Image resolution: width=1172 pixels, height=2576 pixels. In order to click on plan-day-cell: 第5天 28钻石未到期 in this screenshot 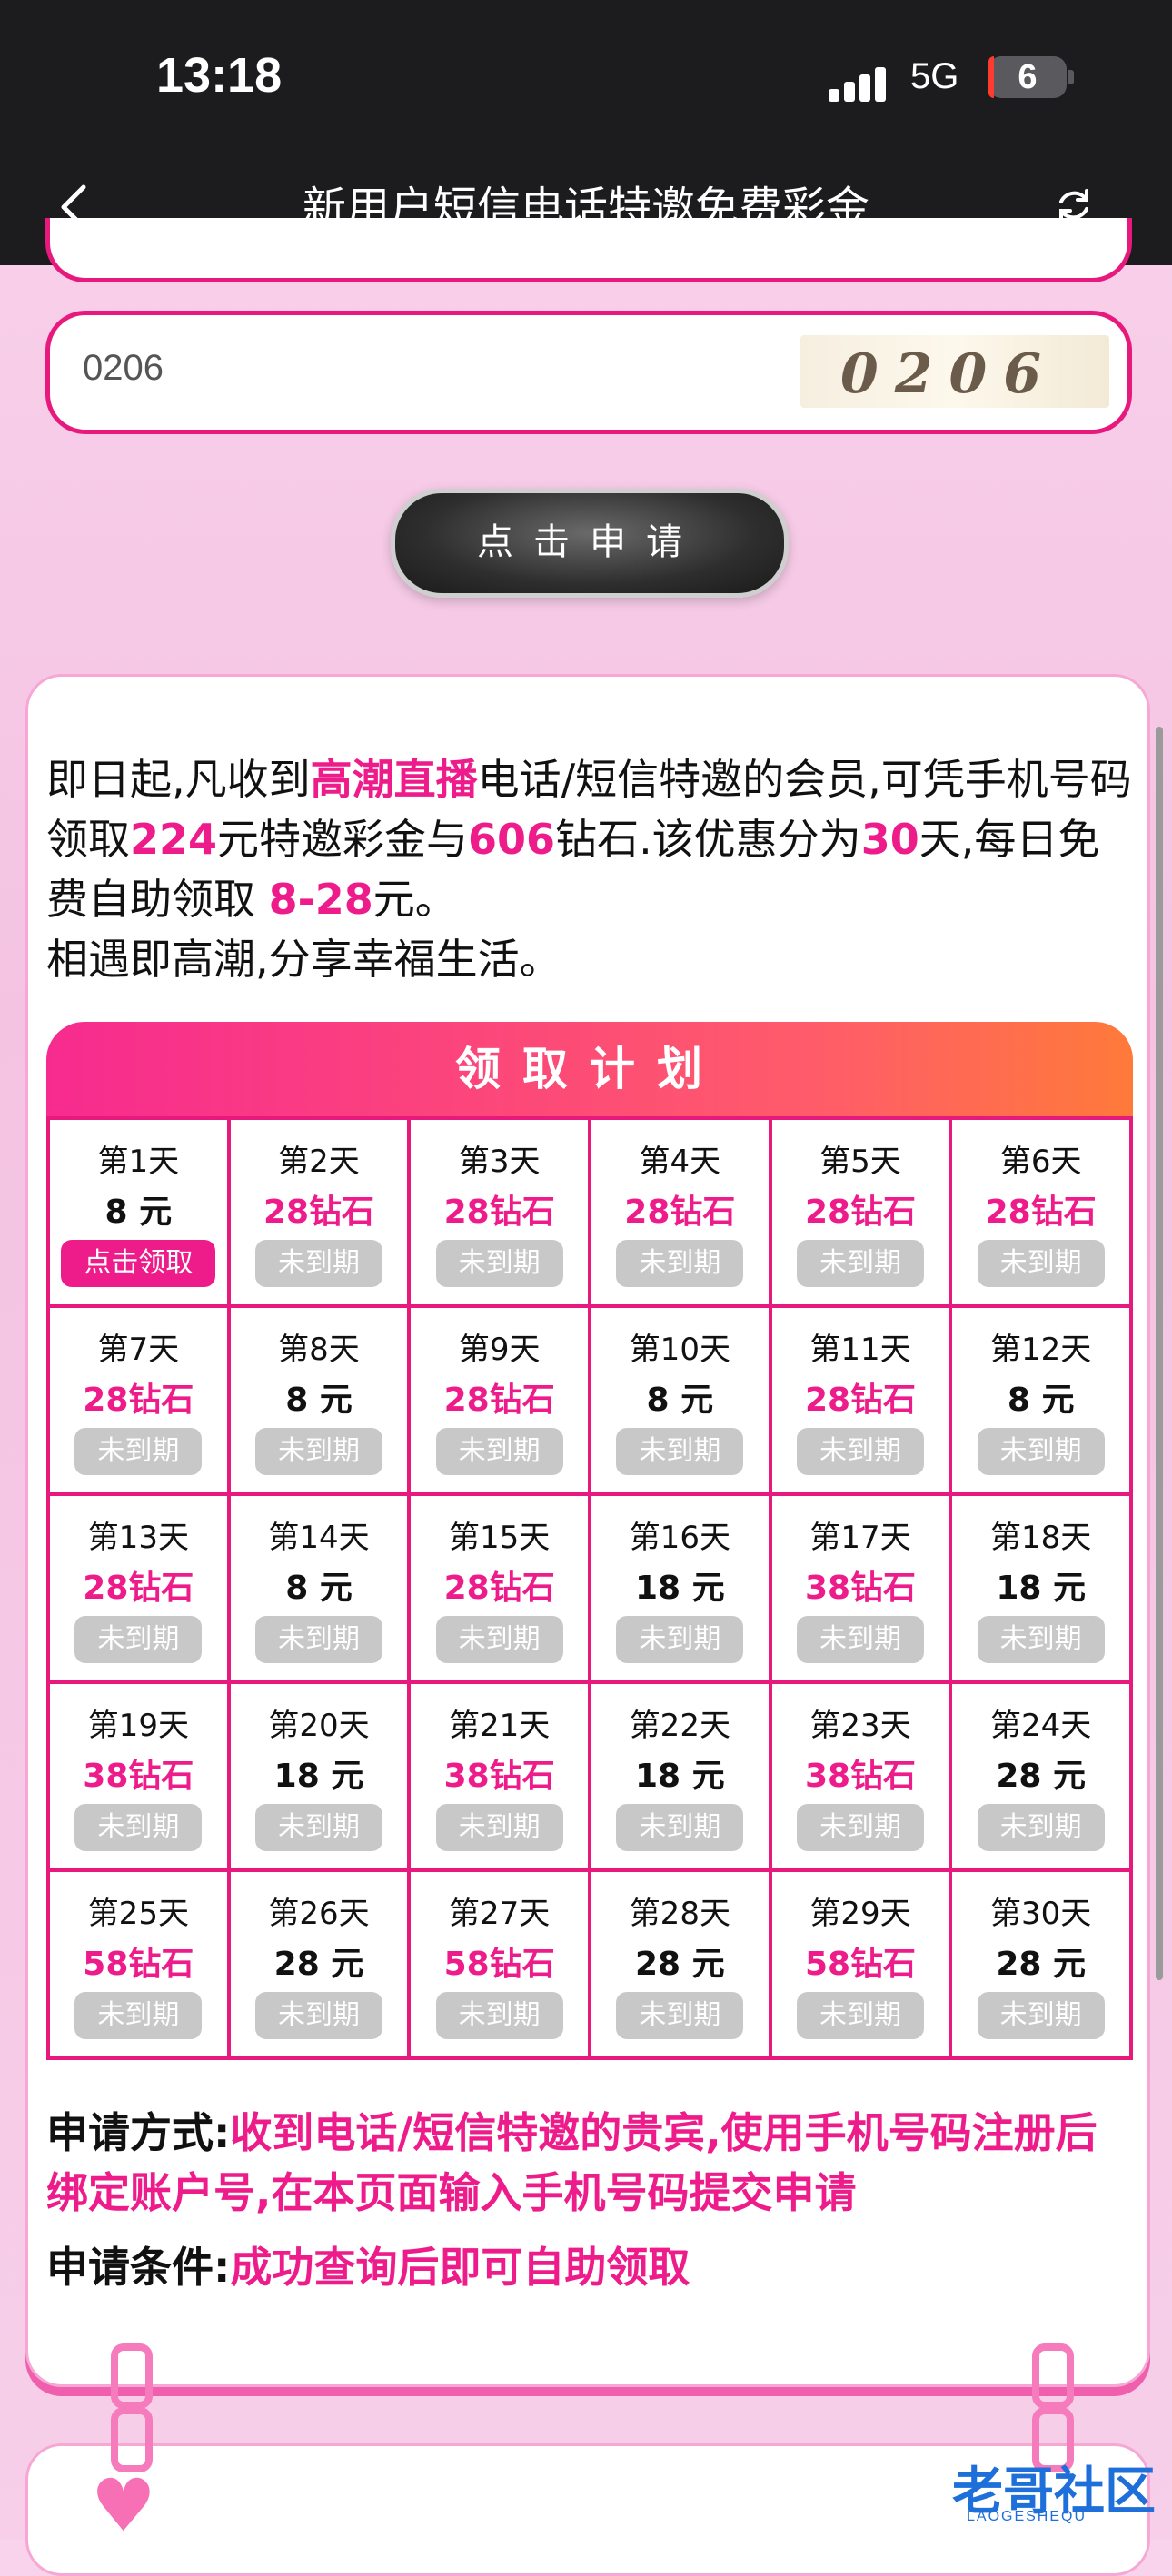, I will do `click(862, 1214)`.